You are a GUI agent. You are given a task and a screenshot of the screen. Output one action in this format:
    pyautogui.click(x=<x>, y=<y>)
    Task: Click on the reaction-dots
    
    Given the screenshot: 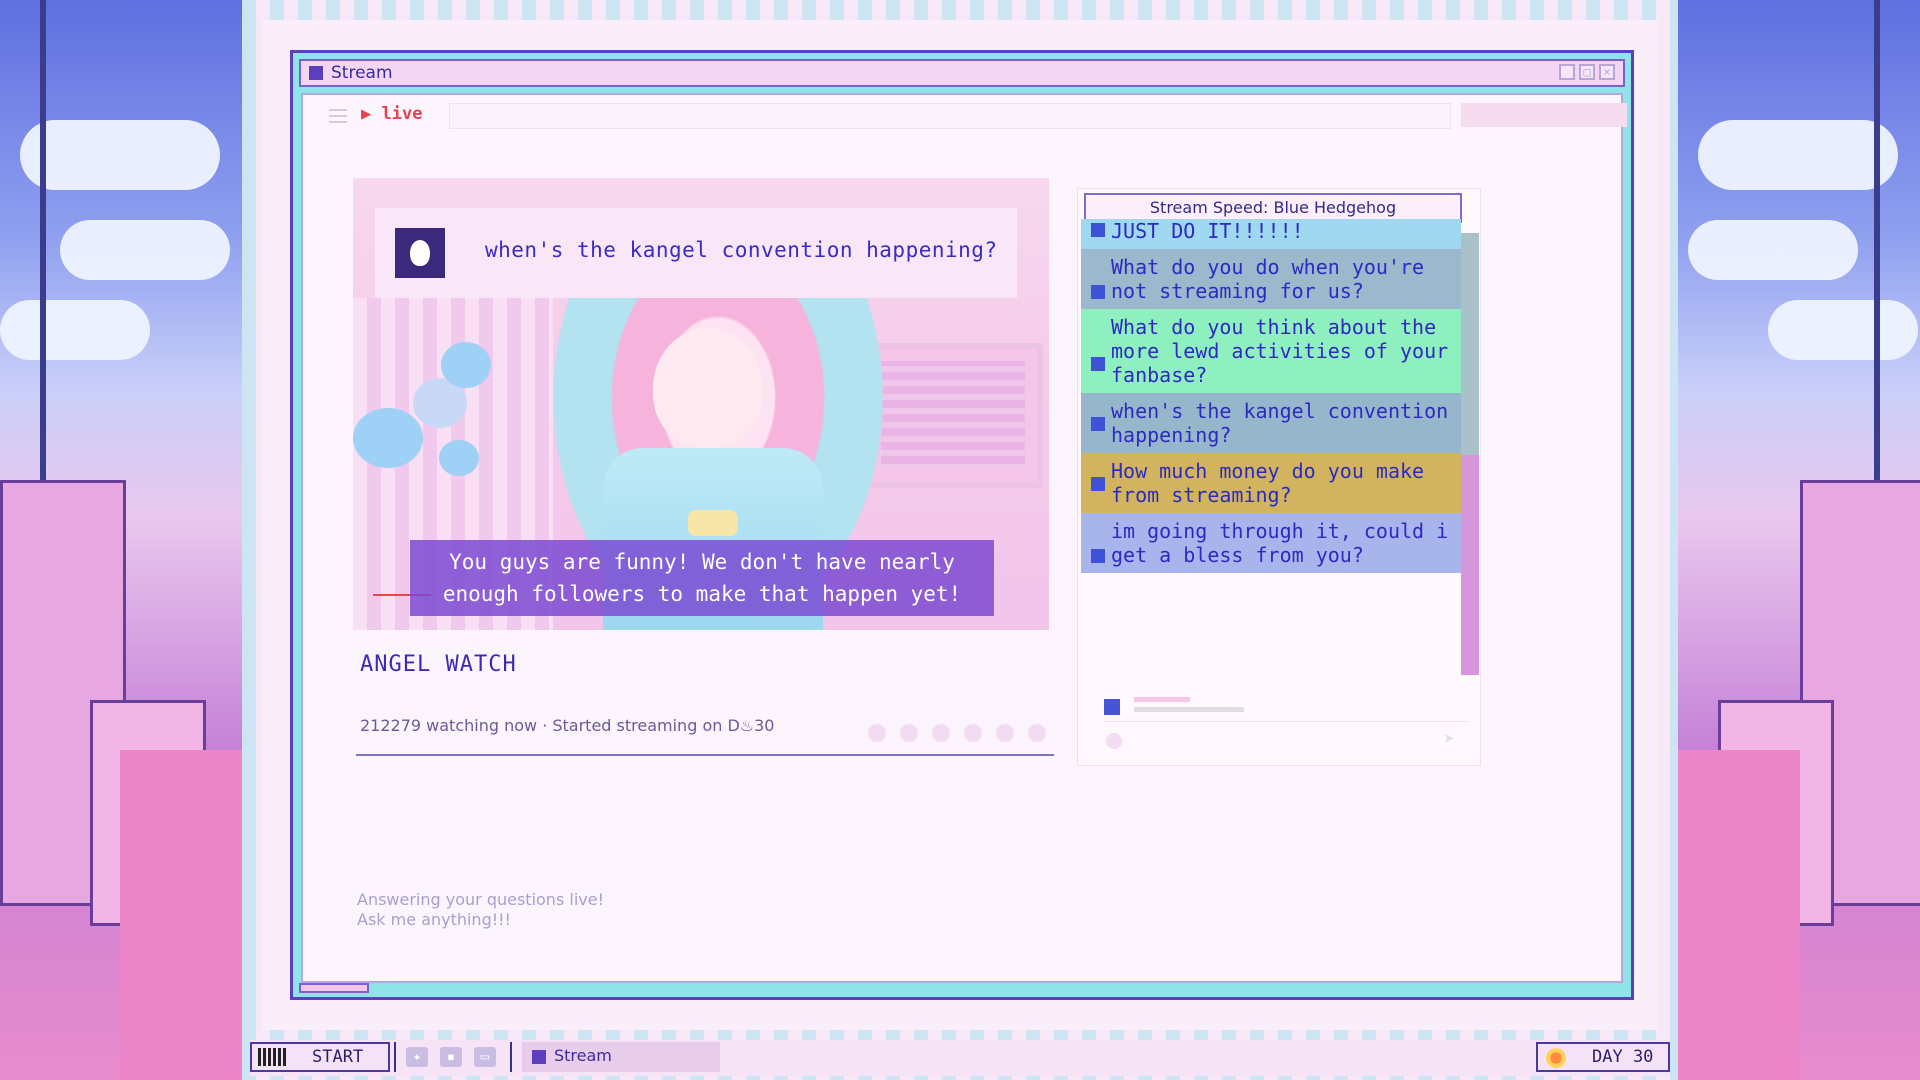 What is the action you would take?
    pyautogui.click(x=957, y=733)
    